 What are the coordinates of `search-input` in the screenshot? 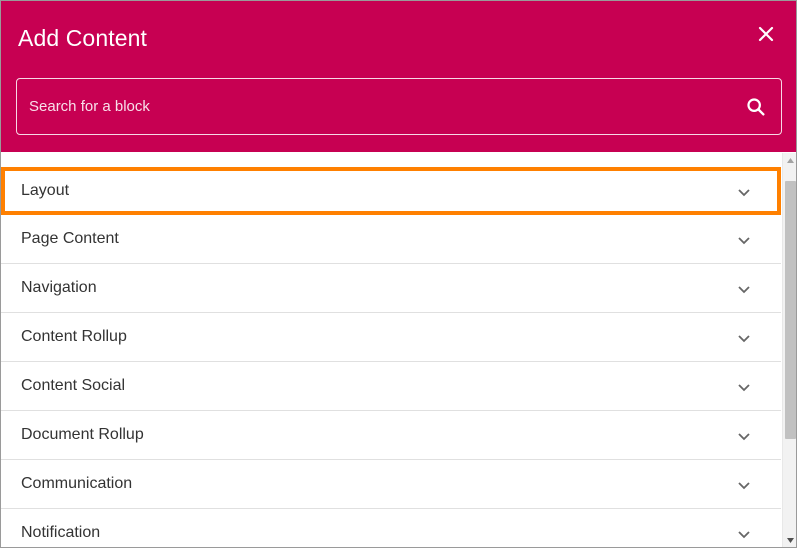 It's located at (379, 106).